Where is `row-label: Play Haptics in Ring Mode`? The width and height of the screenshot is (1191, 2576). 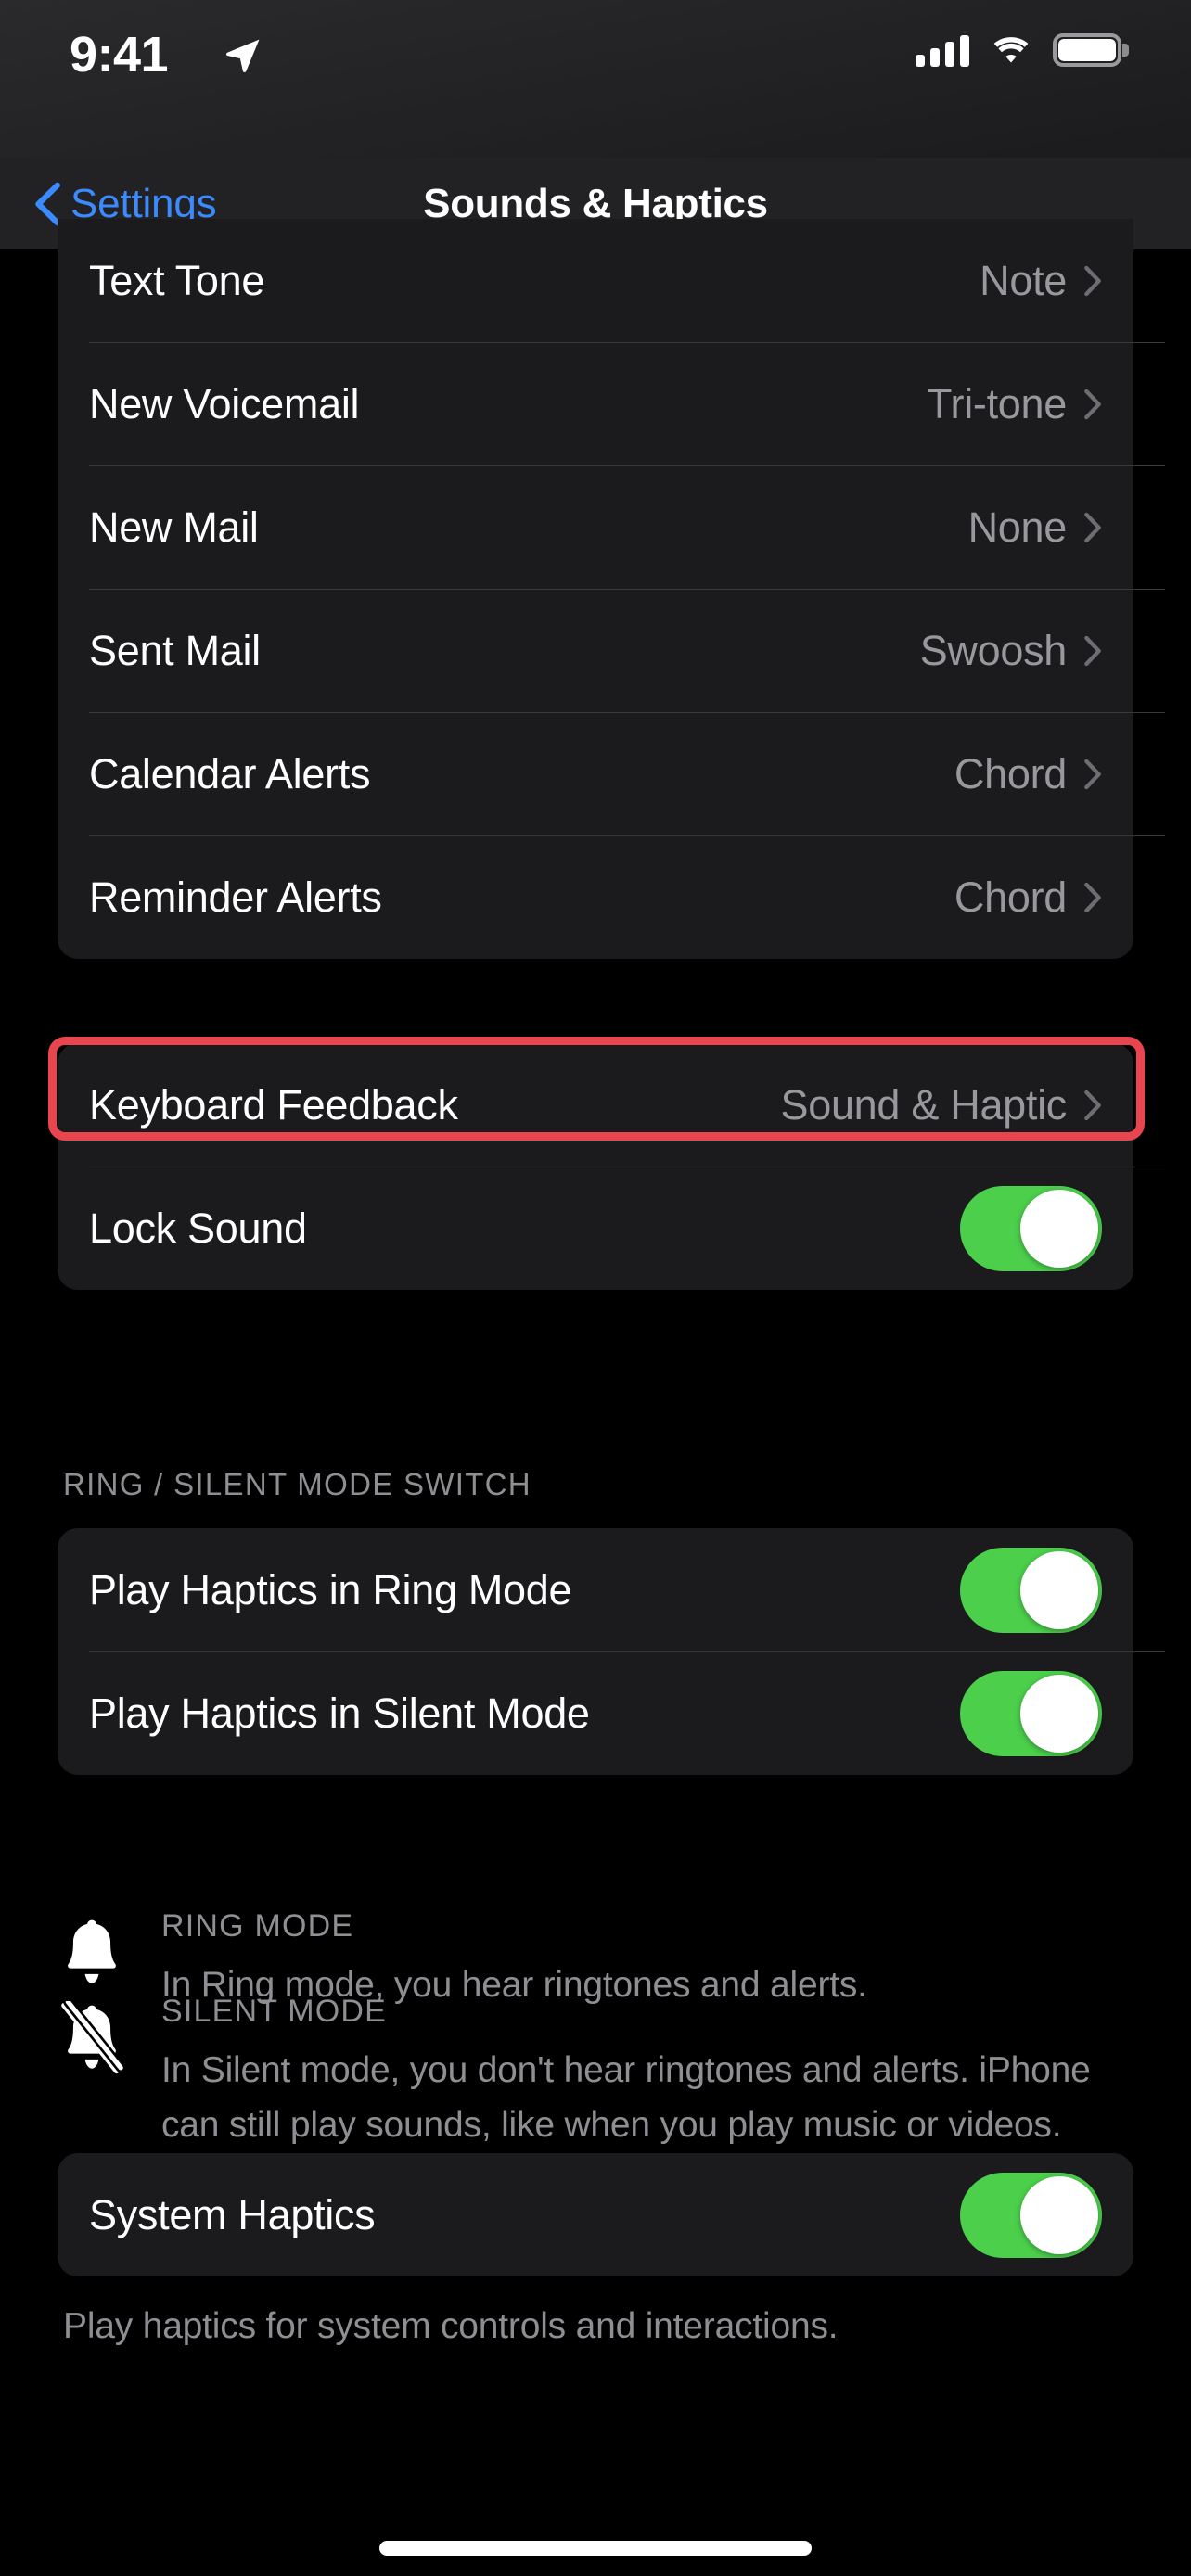 row-label: Play Haptics in Ring Mode is located at coordinates (330, 1589).